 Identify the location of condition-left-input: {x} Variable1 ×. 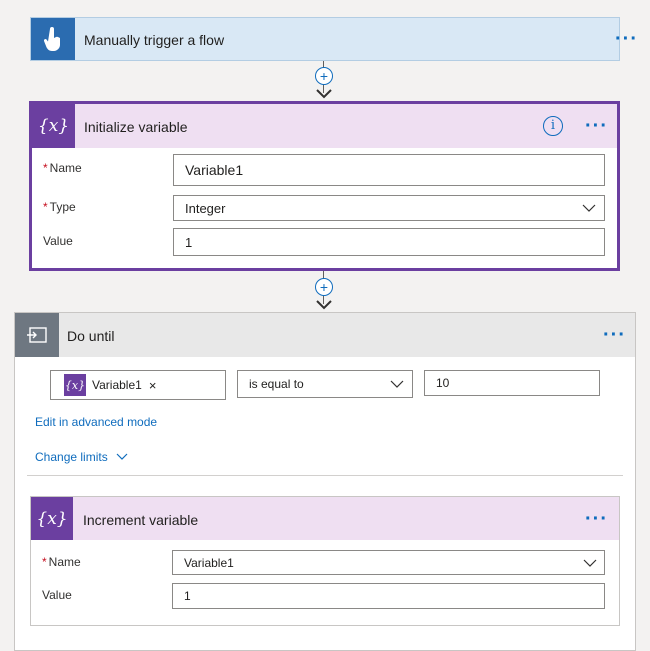
(138, 385).